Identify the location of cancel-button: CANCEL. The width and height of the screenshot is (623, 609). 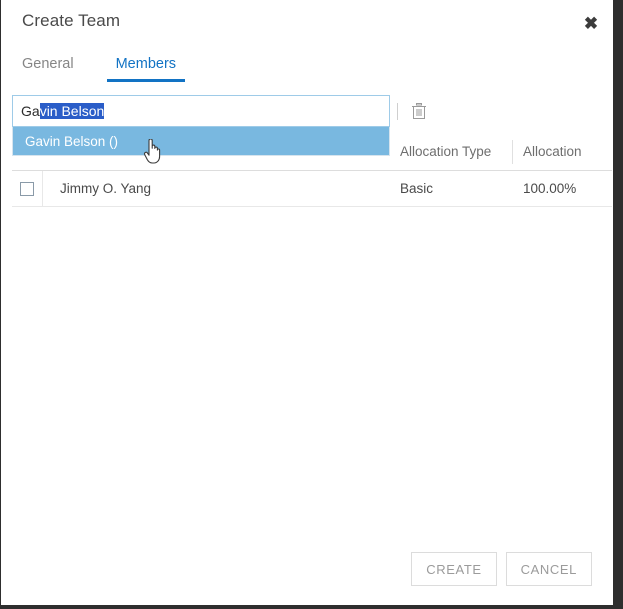
(548, 569).